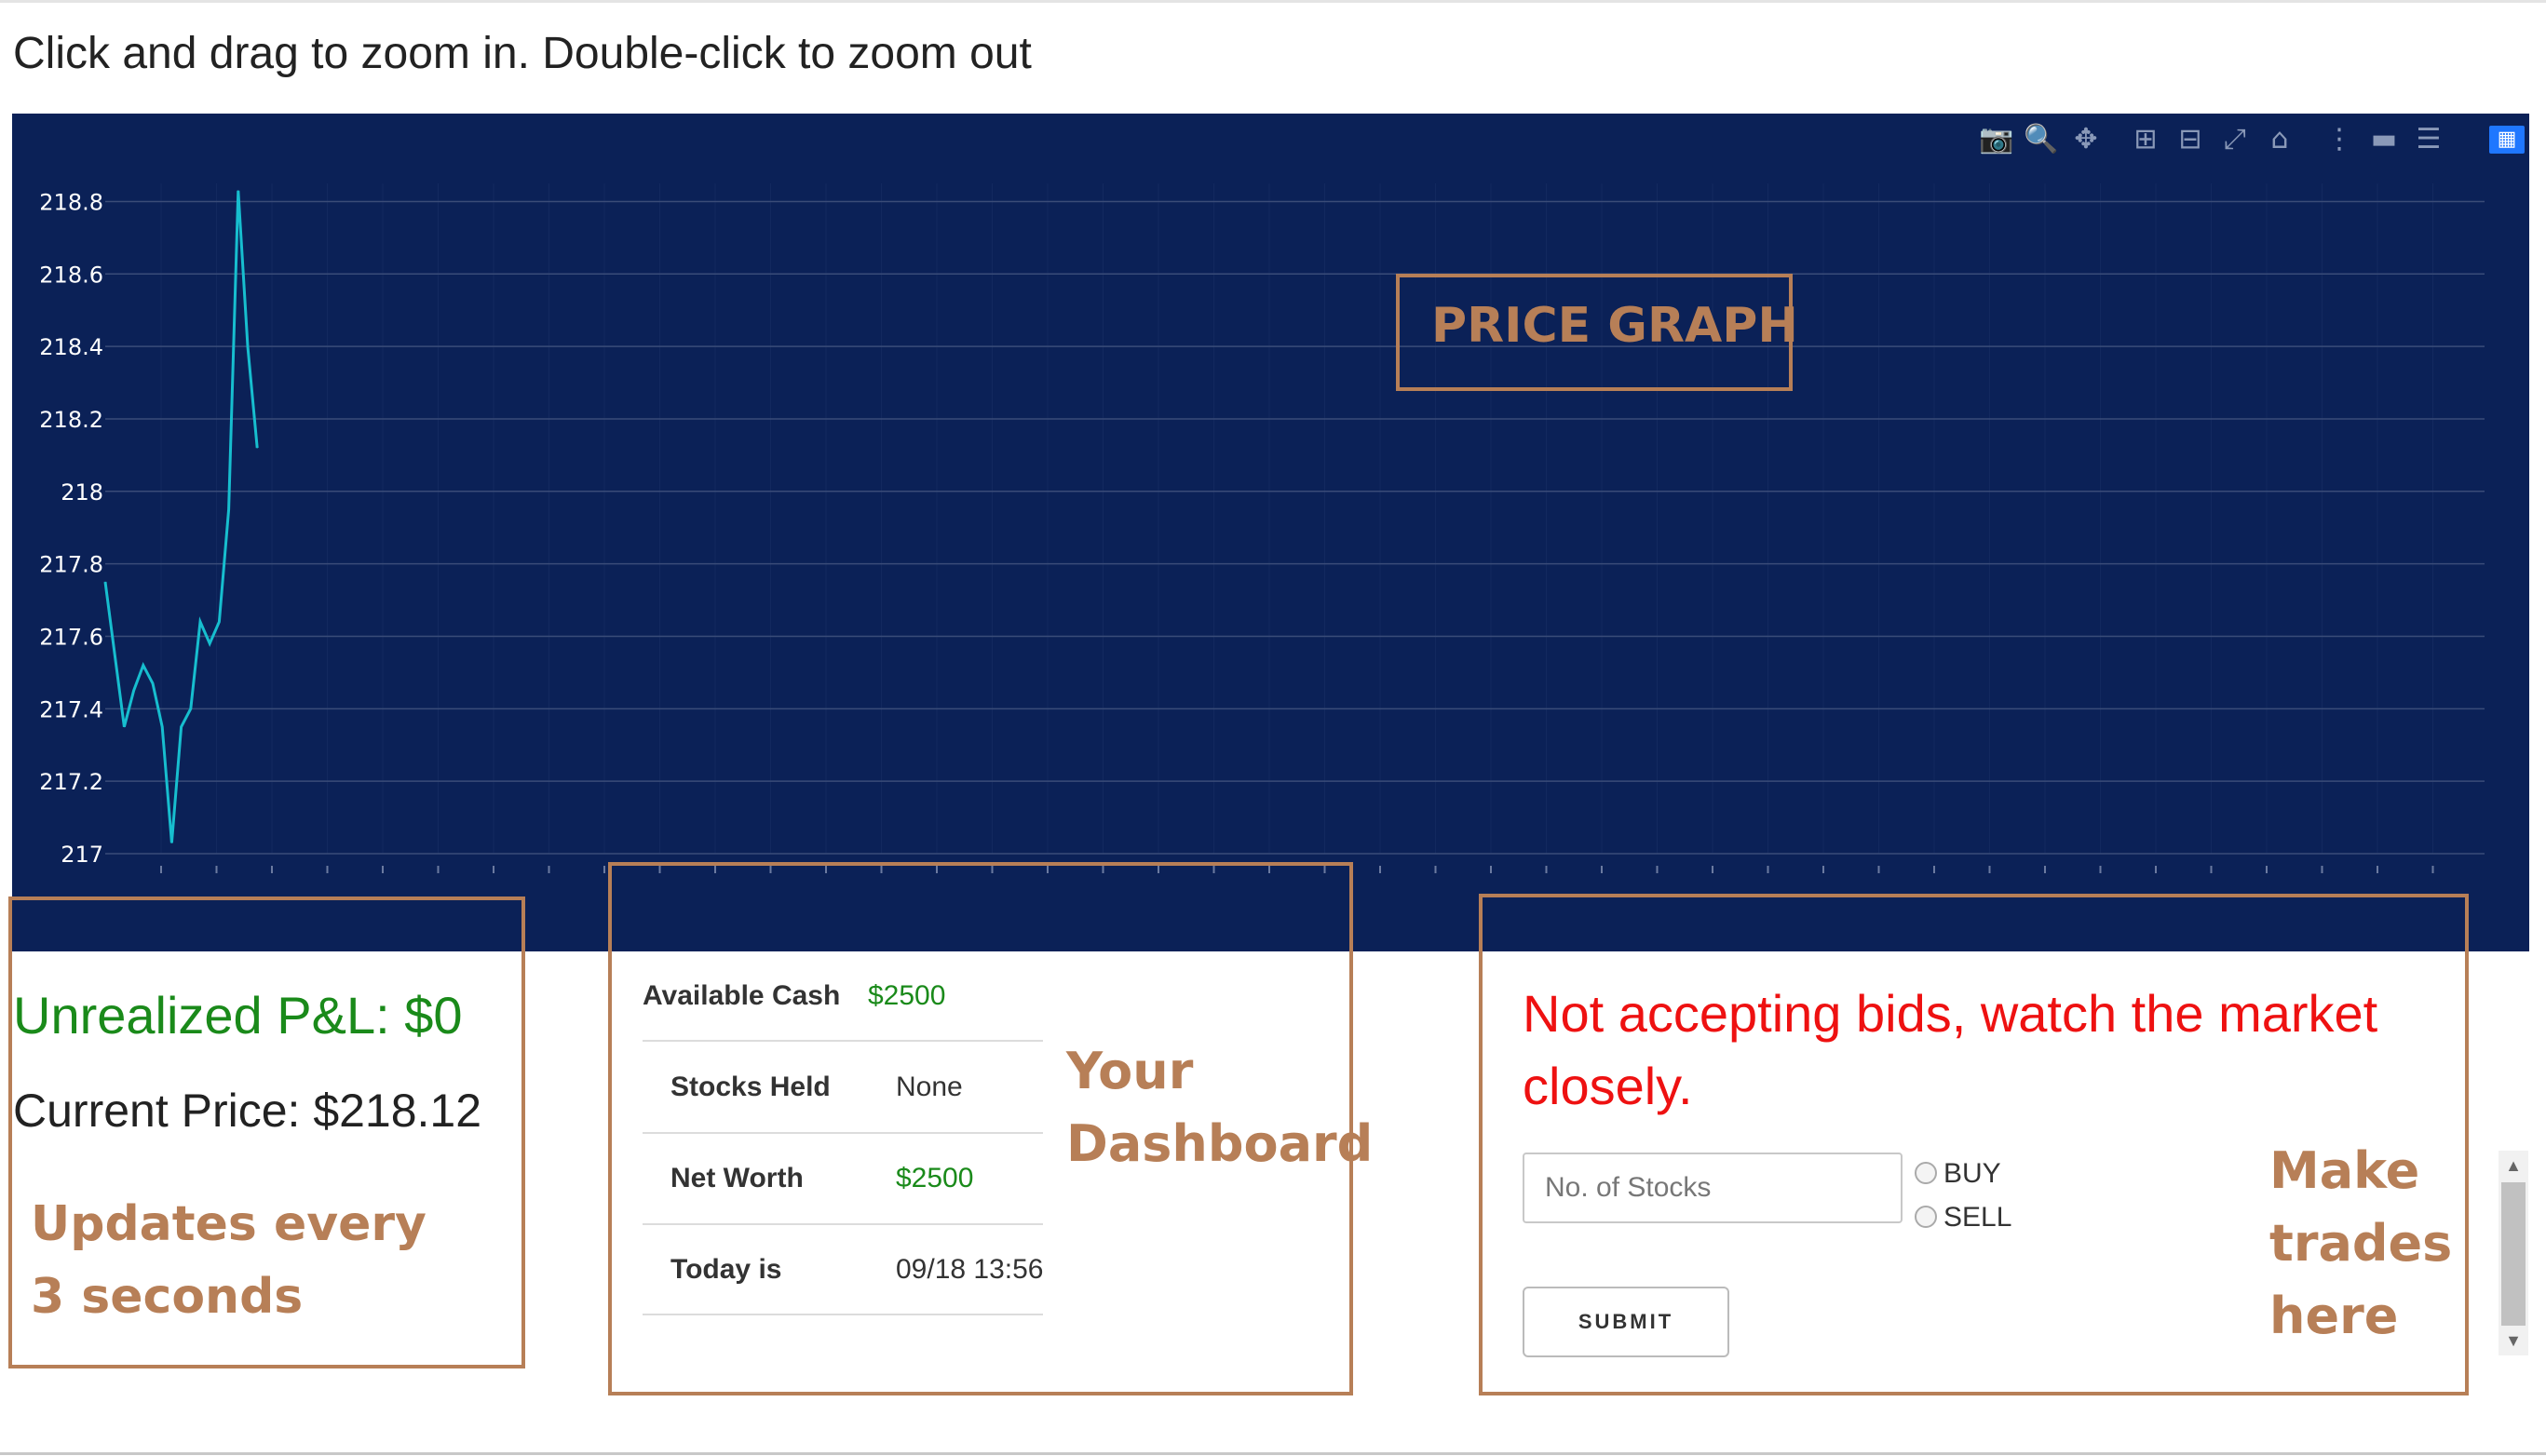 The image size is (2546, 1456). What do you see at coordinates (935, 1178) in the screenshot?
I see `net-worth-value: $2500` at bounding box center [935, 1178].